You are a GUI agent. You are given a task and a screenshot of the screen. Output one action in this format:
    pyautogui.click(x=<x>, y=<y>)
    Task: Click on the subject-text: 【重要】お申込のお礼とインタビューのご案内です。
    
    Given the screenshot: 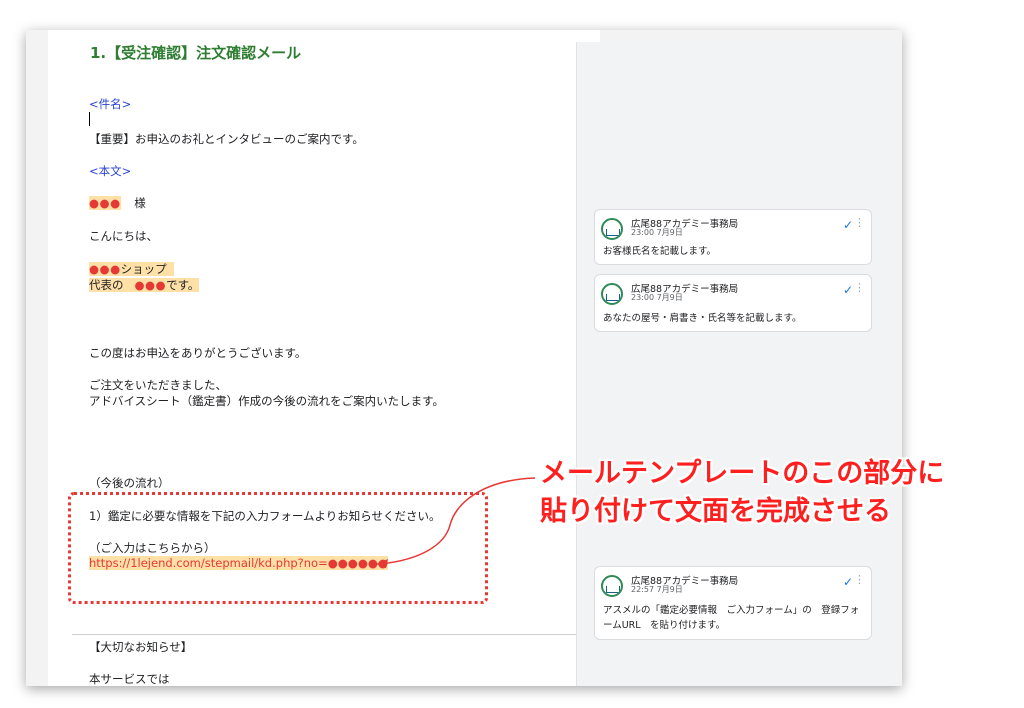 What is the action you would take?
    pyautogui.click(x=226, y=139)
    